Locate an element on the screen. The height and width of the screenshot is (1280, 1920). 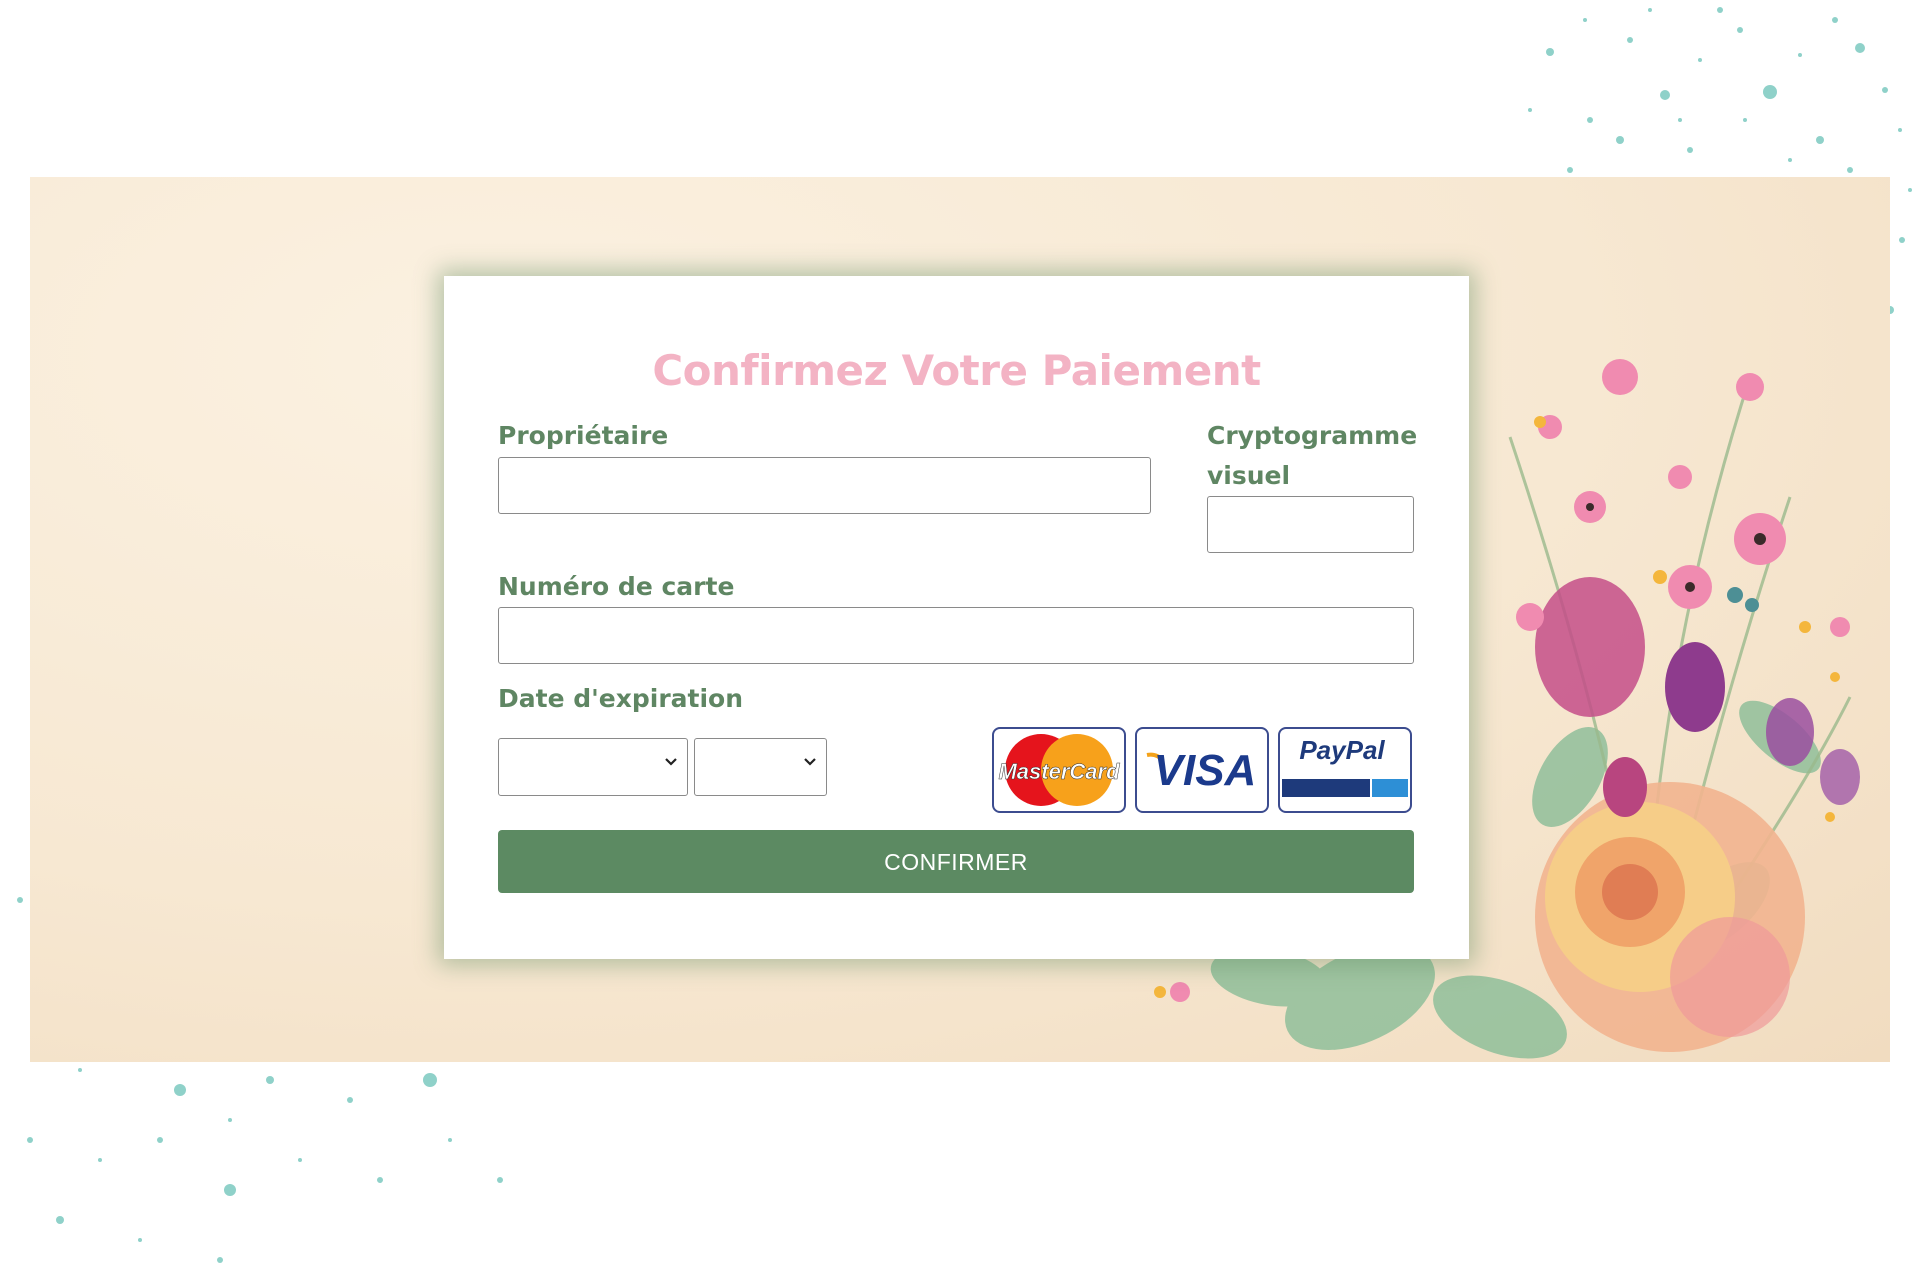
owner-input is located at coordinates (824, 485).